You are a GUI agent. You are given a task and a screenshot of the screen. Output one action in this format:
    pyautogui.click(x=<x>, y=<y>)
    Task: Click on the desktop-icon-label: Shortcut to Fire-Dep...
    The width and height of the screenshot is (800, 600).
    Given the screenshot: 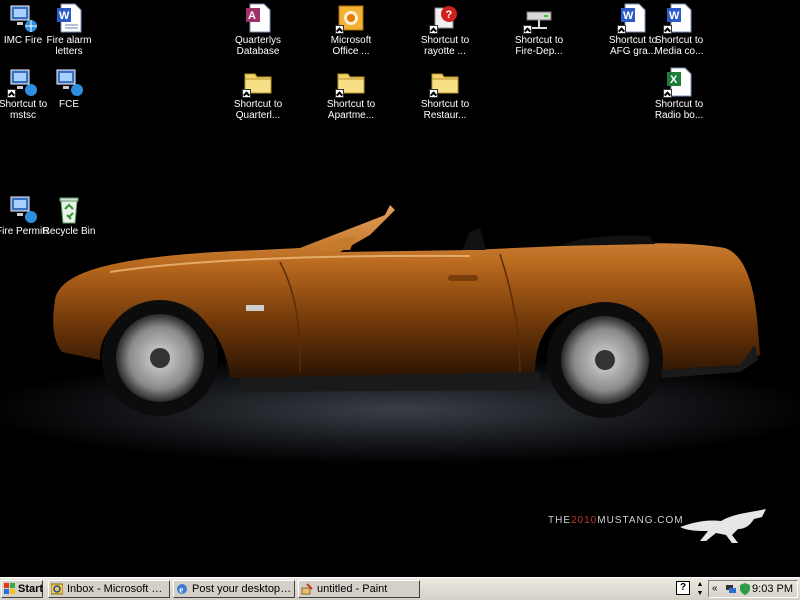 What is the action you would take?
    pyautogui.click(x=539, y=46)
    